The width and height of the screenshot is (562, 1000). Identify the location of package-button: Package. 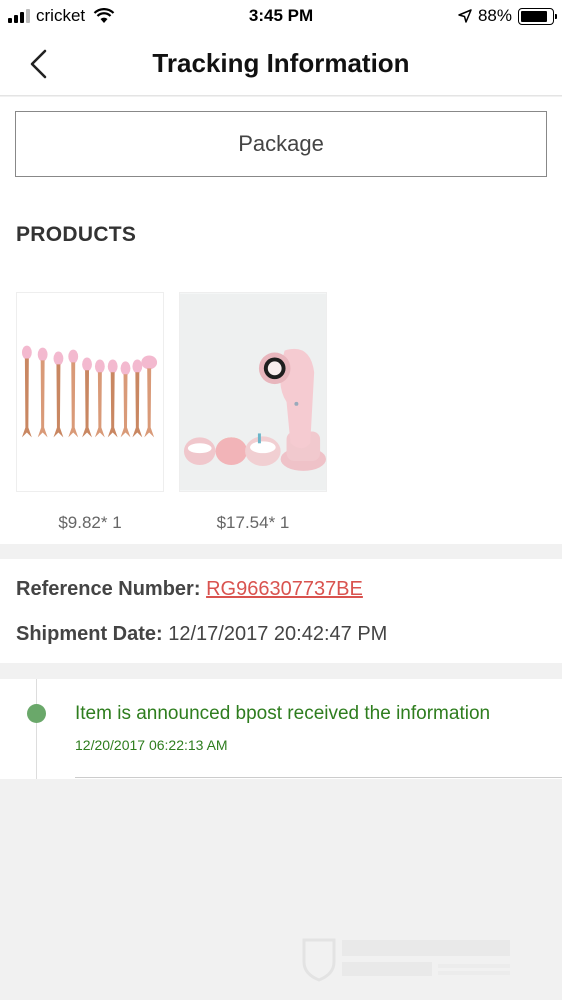
(281, 144).